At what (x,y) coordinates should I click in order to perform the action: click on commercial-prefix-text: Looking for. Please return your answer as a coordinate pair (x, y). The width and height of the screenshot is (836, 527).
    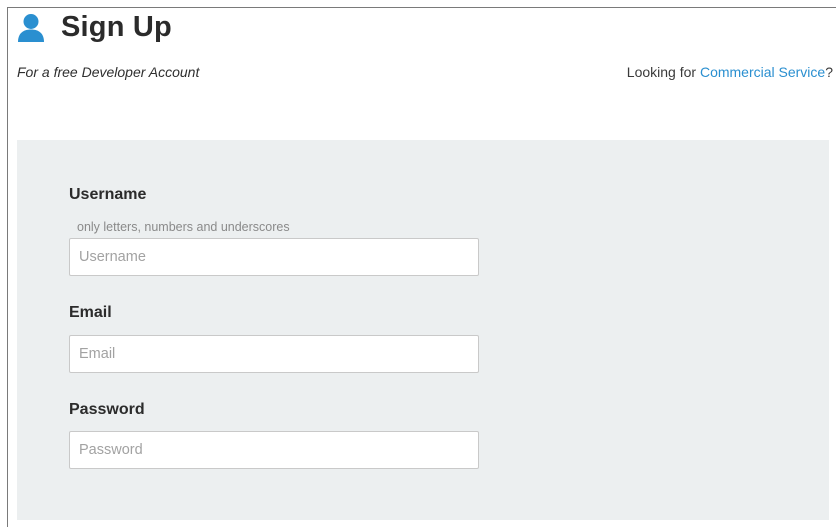
    Looking at the image, I should click on (663, 72).